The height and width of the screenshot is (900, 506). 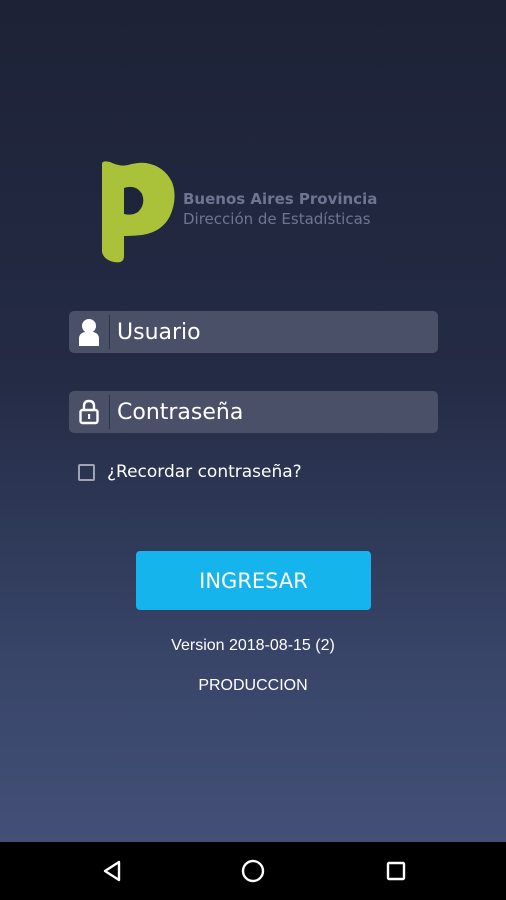 I want to click on version-text: Version 2018-08-15 (2), so click(x=253, y=645).